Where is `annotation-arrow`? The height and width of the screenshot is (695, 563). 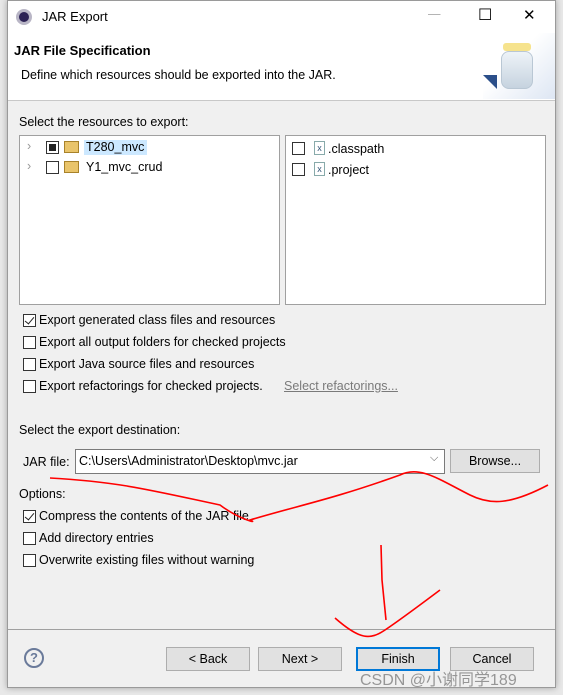 annotation-arrow is located at coordinates (387, 591).